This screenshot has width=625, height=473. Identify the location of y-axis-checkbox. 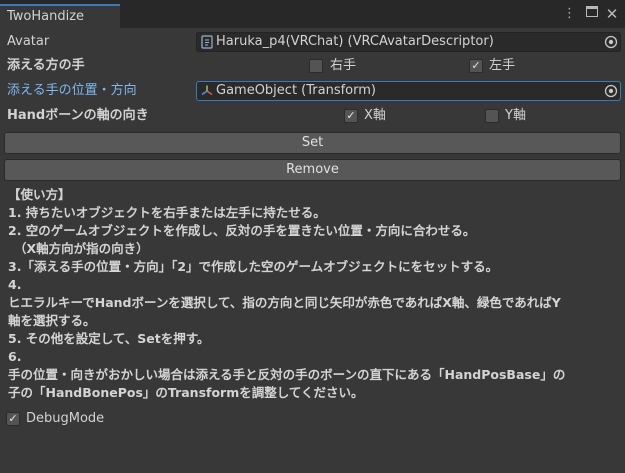
(492, 116).